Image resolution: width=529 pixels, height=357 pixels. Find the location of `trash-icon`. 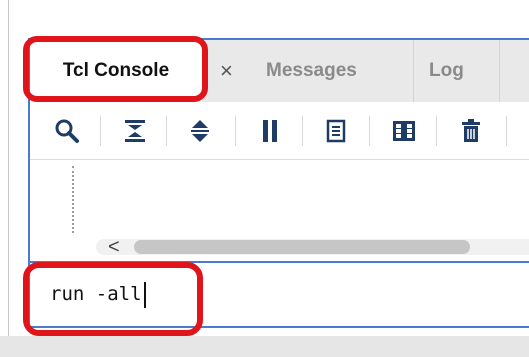

trash-icon is located at coordinates (471, 131).